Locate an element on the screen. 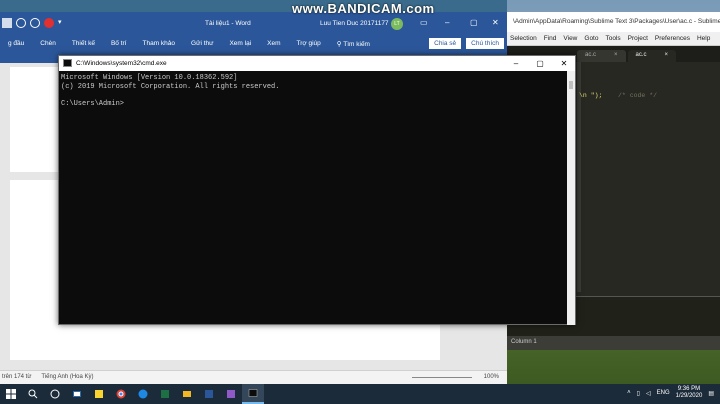 The width and height of the screenshot is (720, 404). comments-button: Chú thích is located at coordinates (485, 43).